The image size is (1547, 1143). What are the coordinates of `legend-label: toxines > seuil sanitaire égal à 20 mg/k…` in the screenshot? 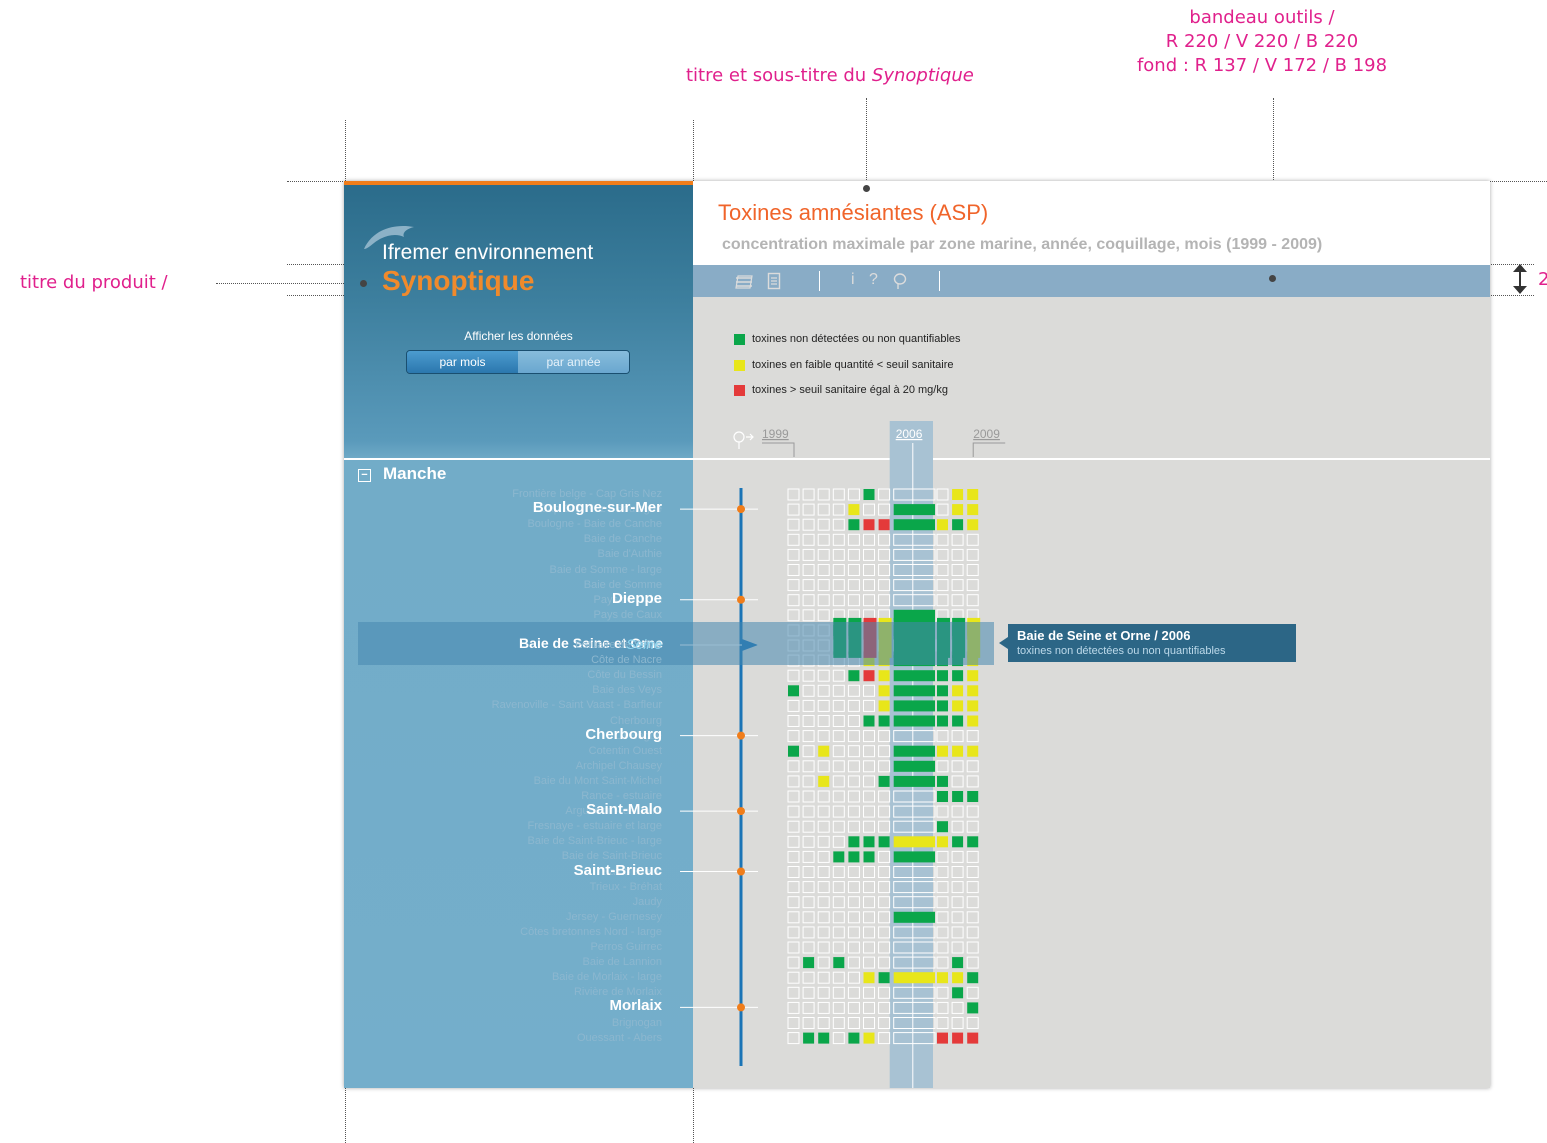 It's located at (850, 390).